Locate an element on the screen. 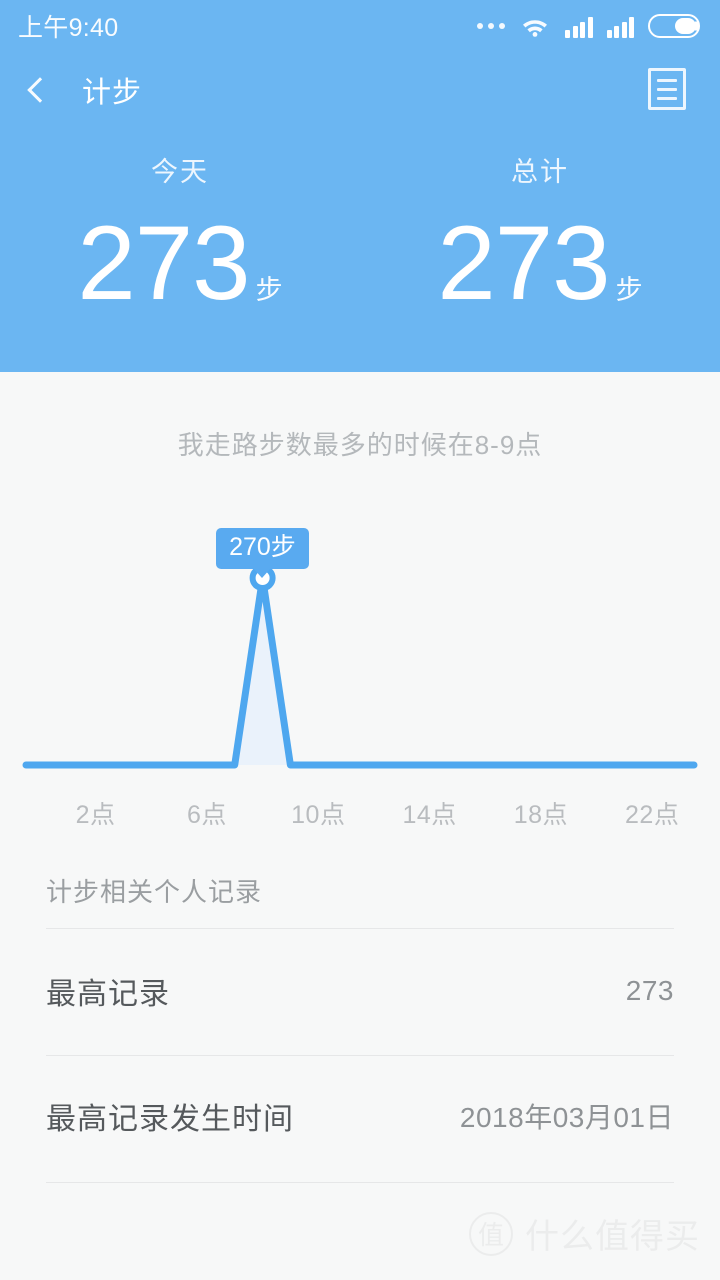  record-value: 273 is located at coordinates (649, 990).